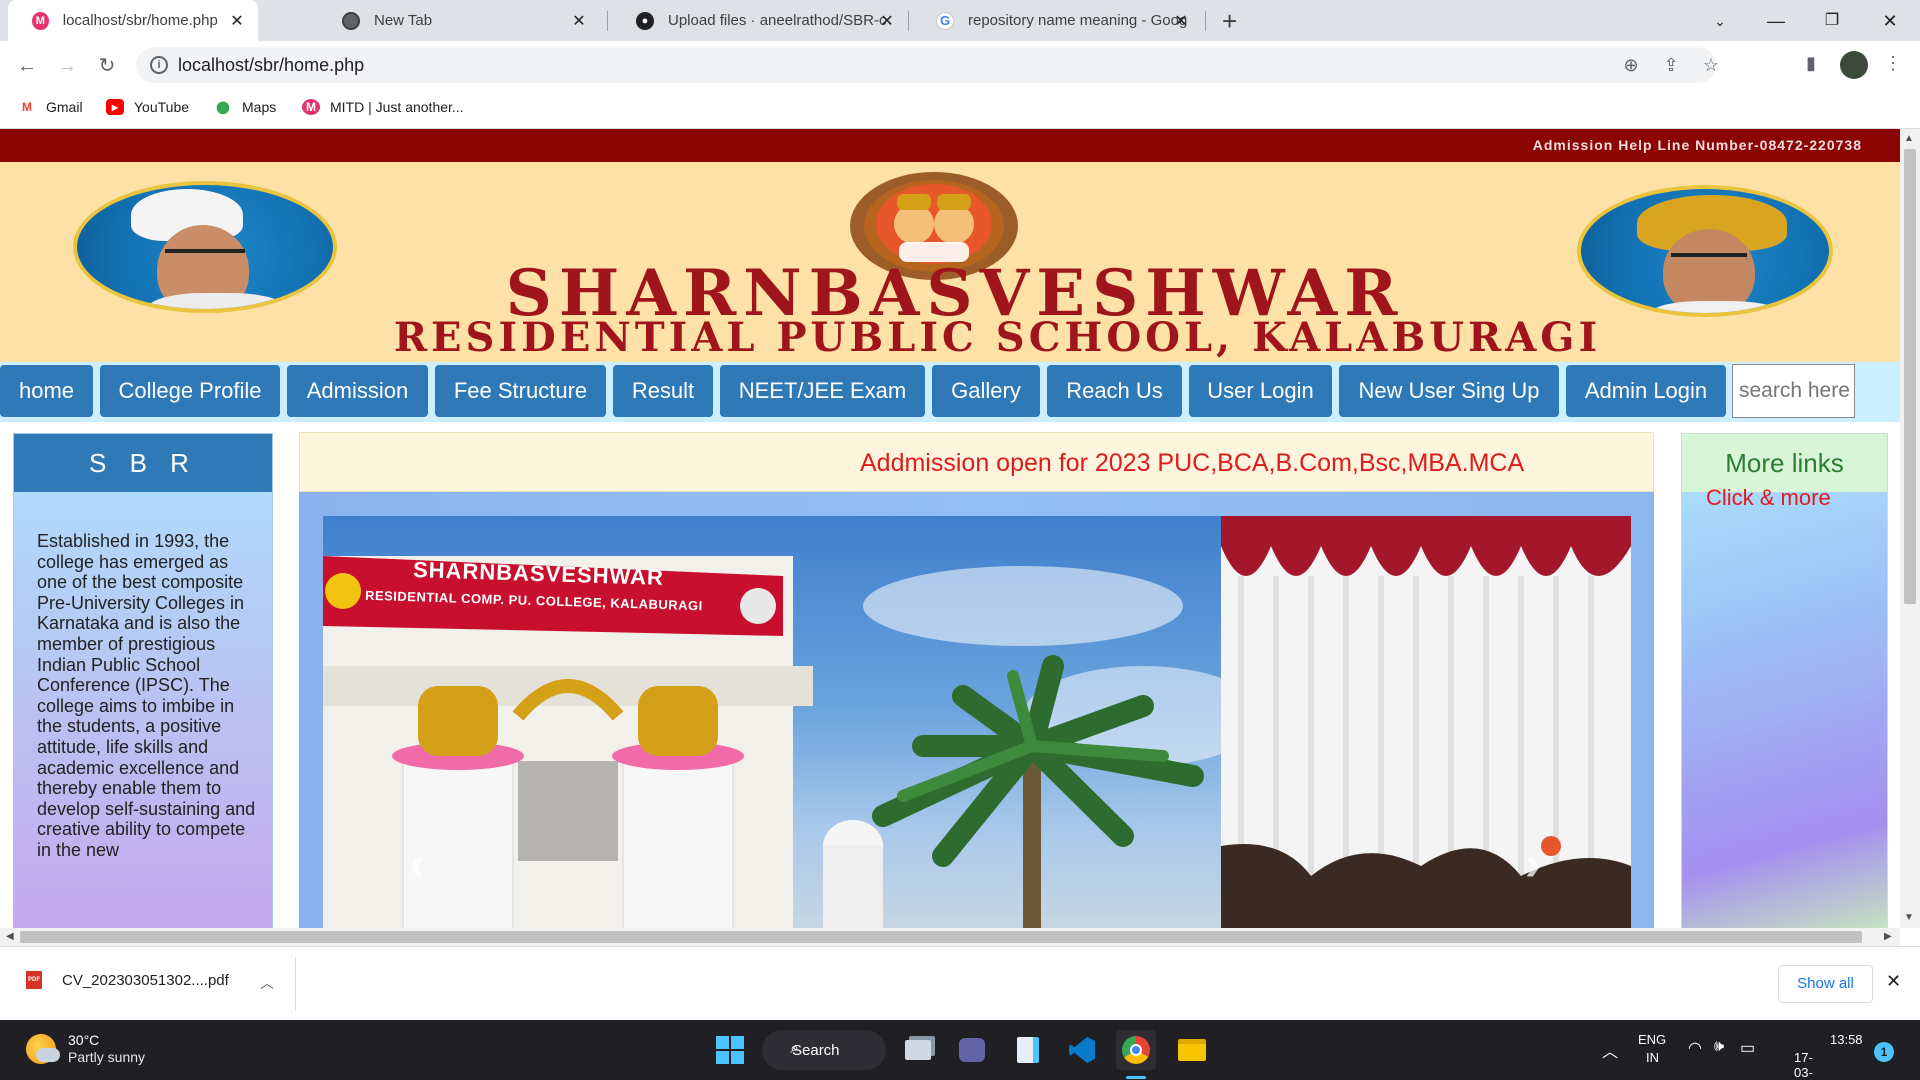 The height and width of the screenshot is (1080, 1920). What do you see at coordinates (351, 20) in the screenshot?
I see `chrome-icon` at bounding box center [351, 20].